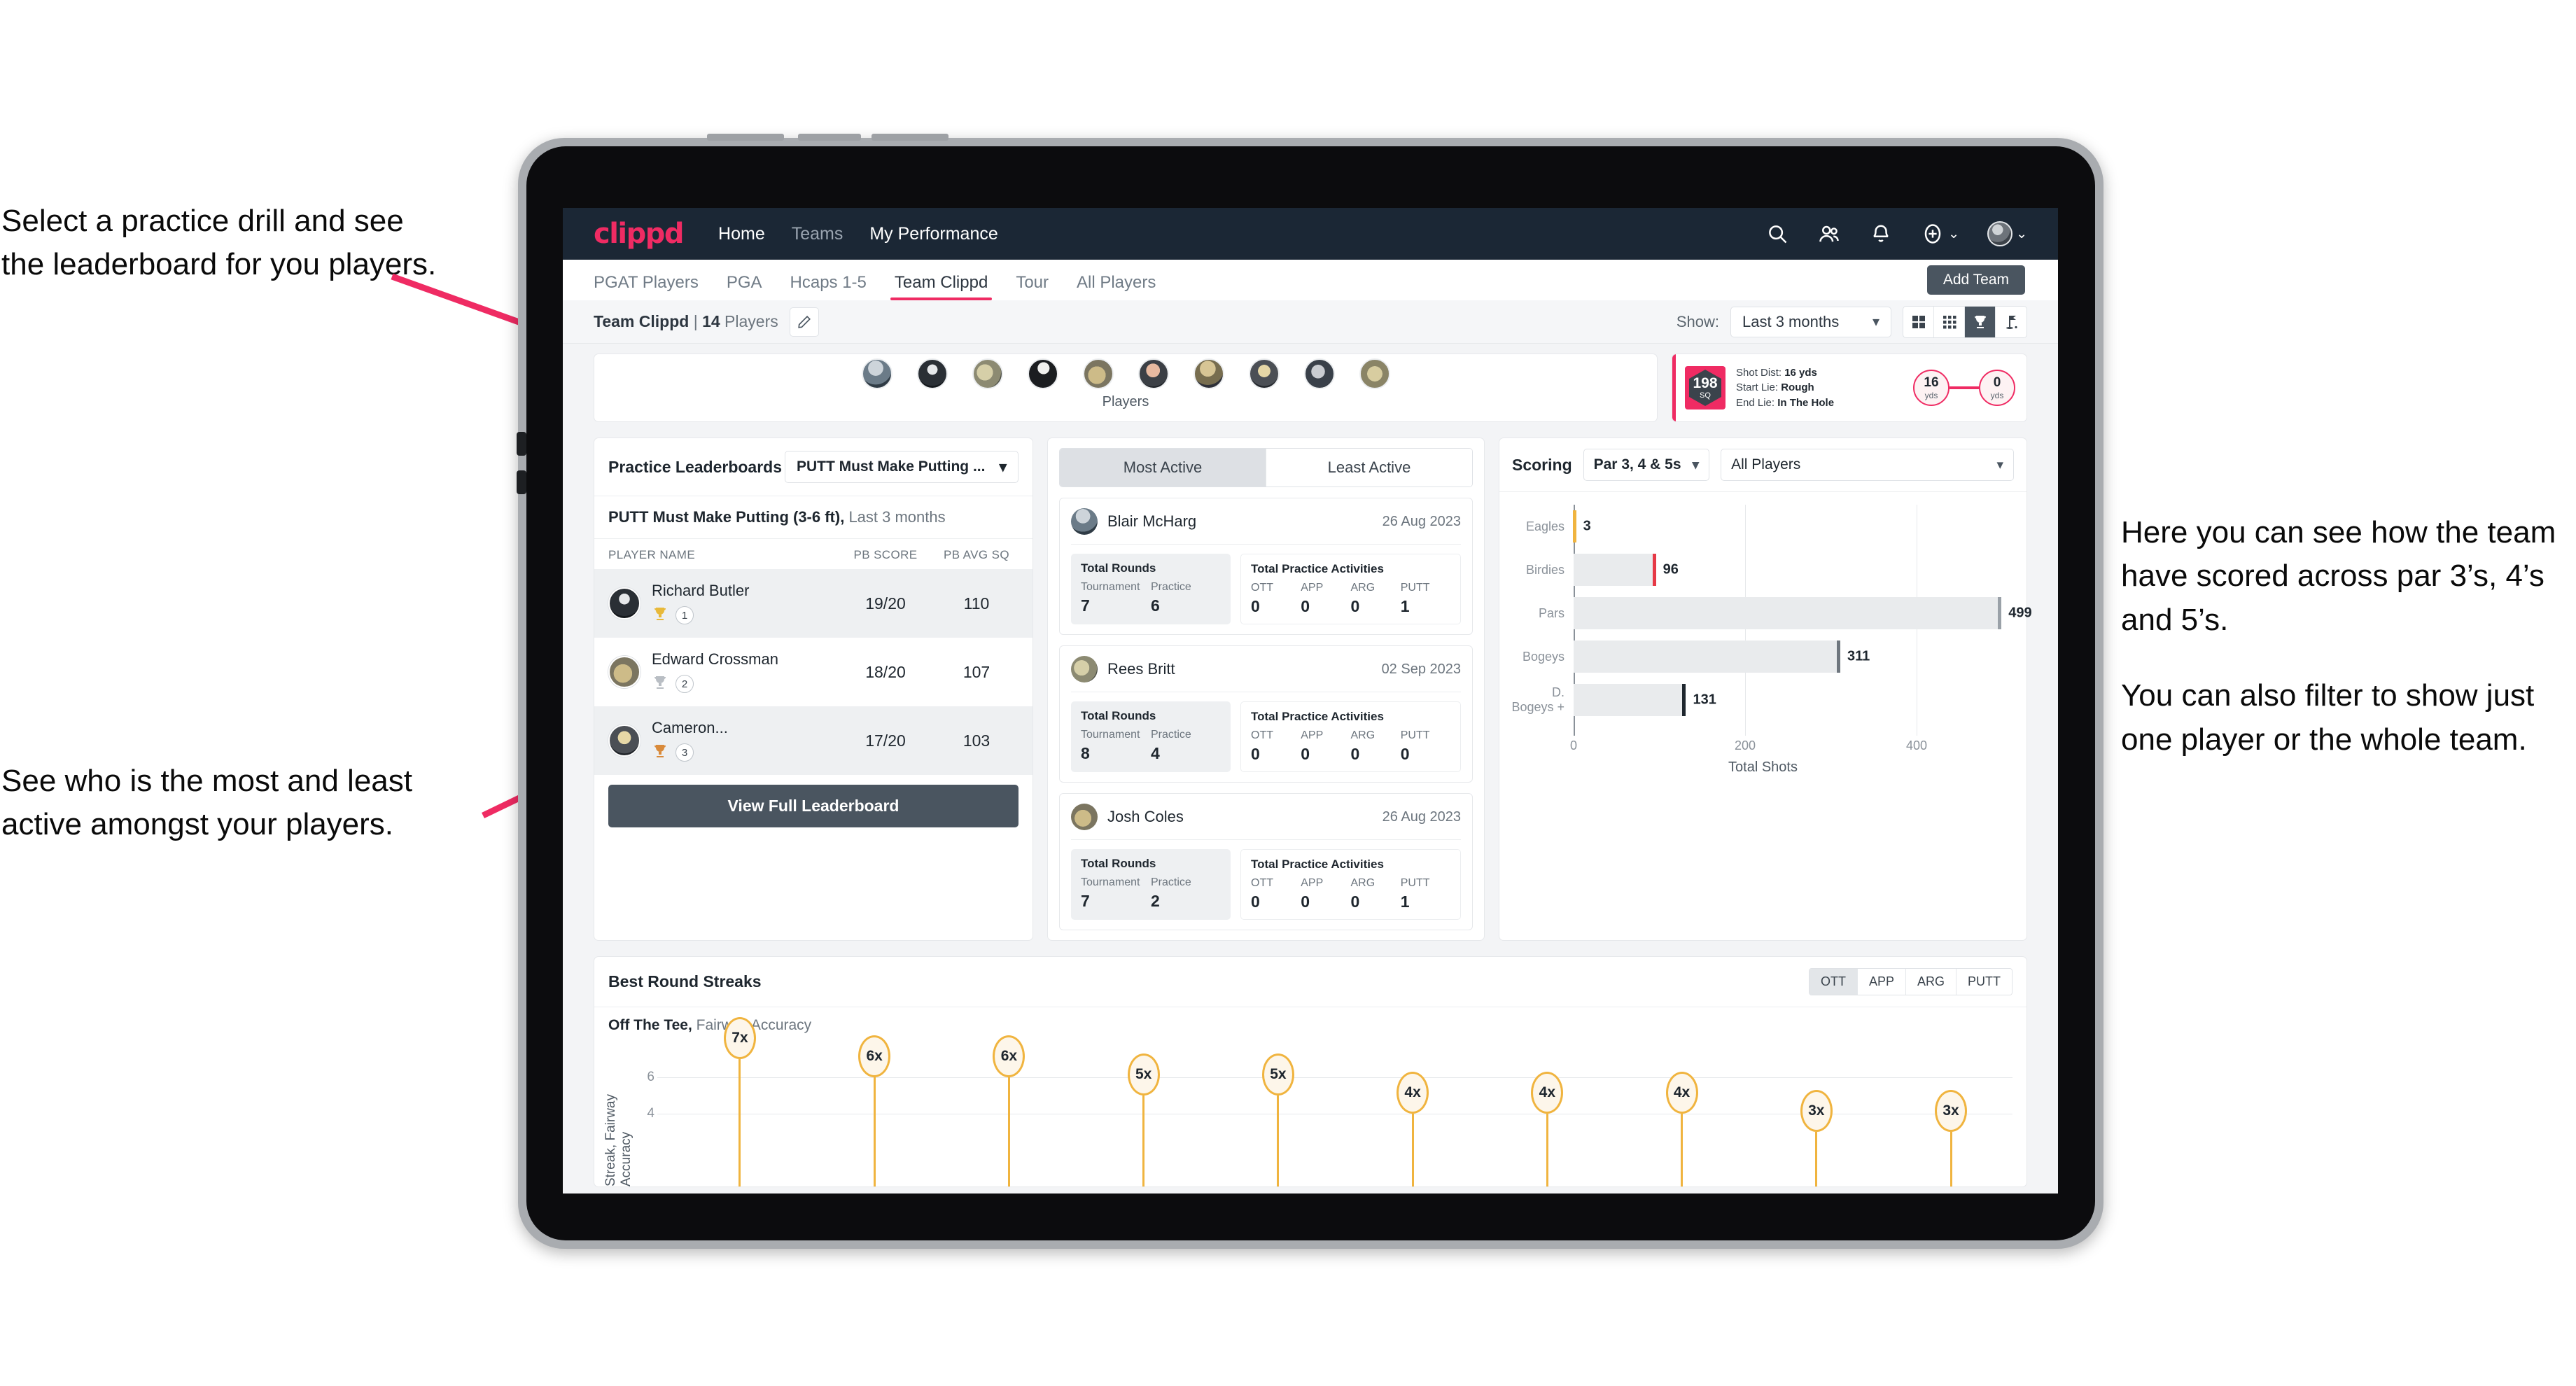  What do you see at coordinates (1305, 901) in the screenshot?
I see `stat-value: 0` at bounding box center [1305, 901].